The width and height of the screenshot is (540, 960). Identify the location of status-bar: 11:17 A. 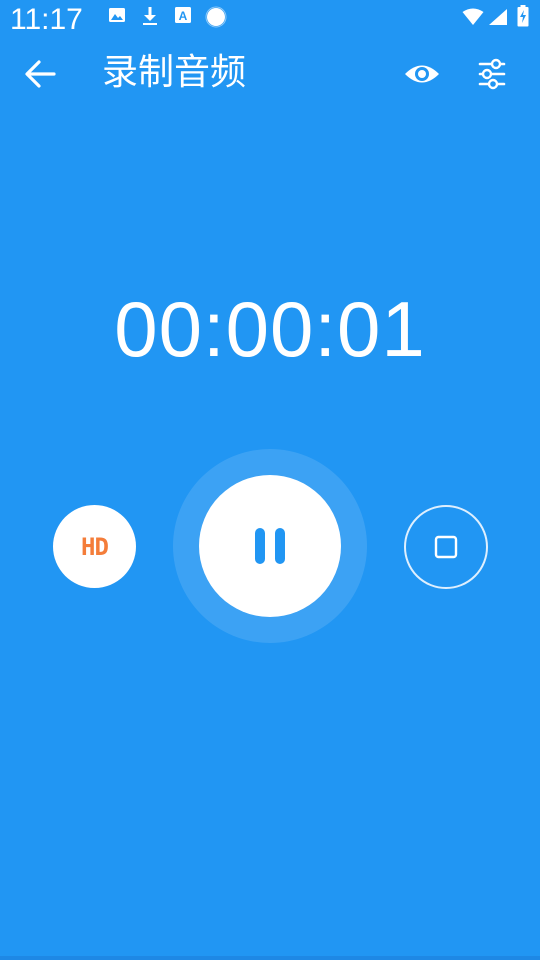
(270, 20).